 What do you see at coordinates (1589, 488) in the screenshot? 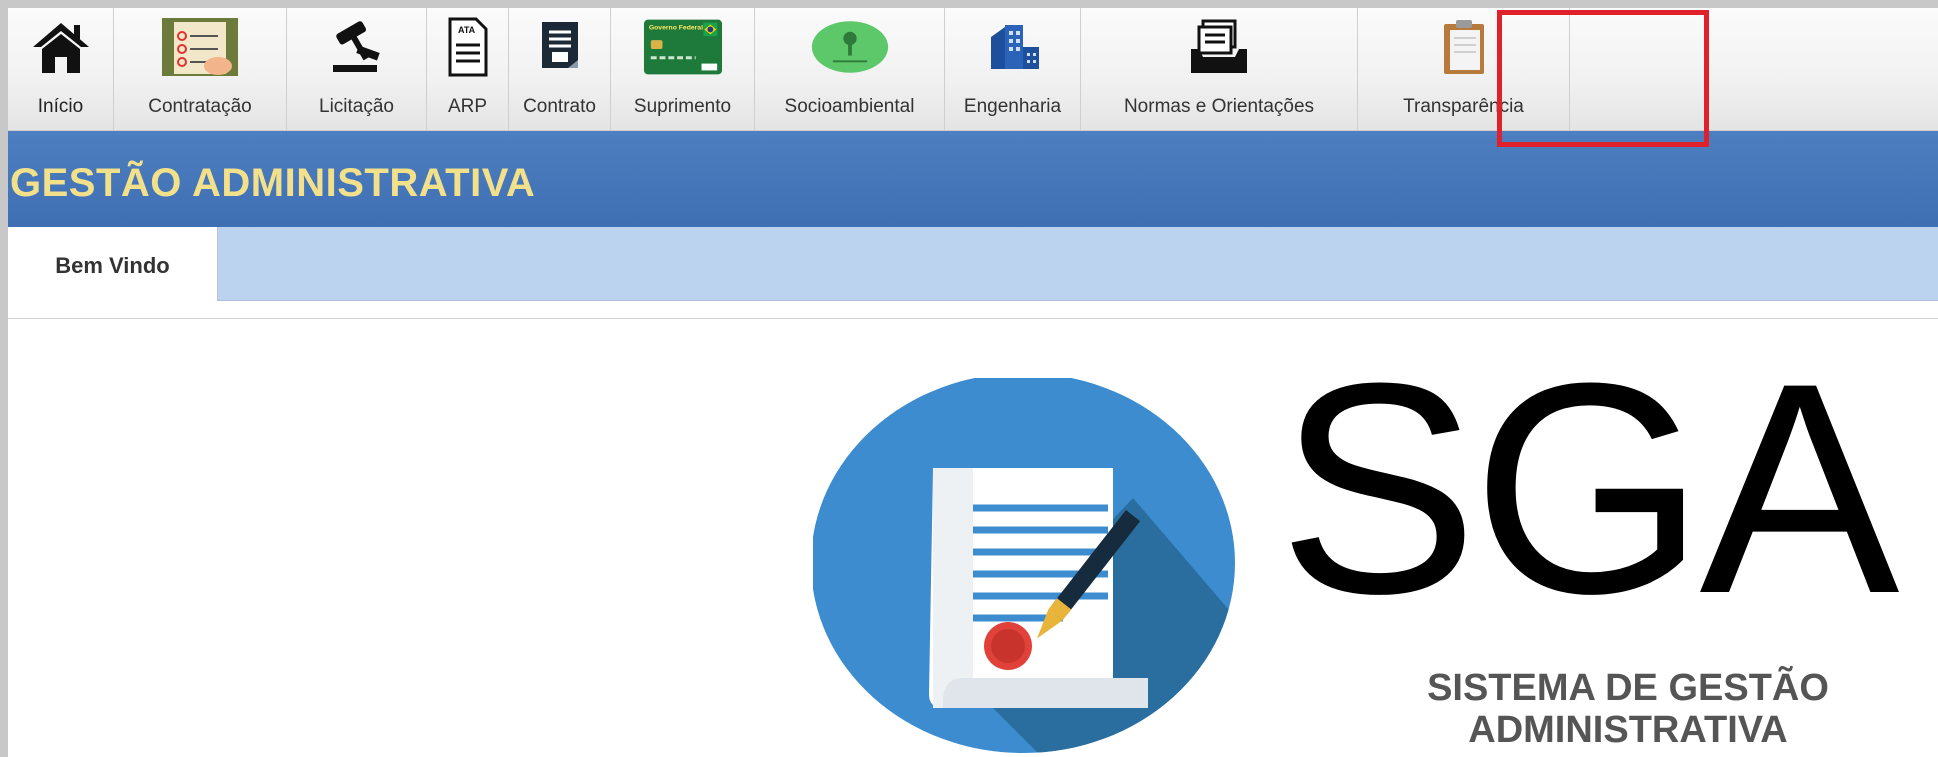
I see `logo-letters: SGA` at bounding box center [1589, 488].